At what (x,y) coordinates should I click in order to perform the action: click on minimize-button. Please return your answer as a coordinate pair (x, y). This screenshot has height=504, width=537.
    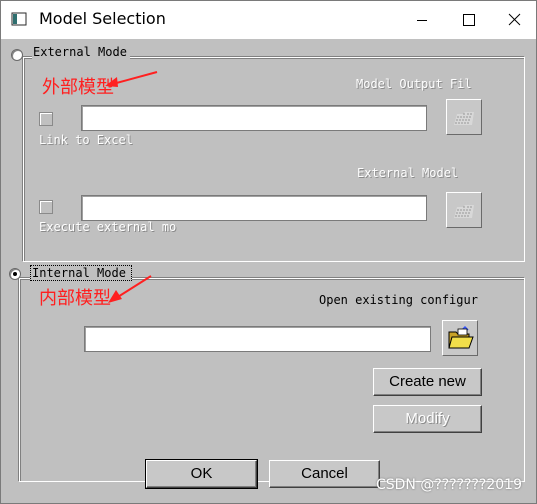
    Looking at the image, I should click on (422, 20).